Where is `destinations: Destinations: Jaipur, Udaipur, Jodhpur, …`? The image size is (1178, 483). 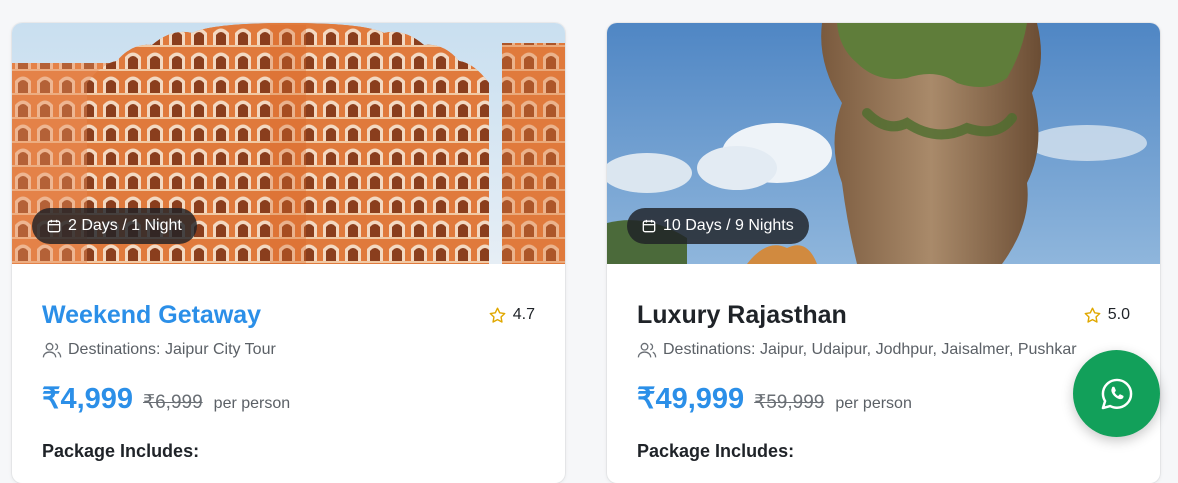
destinations: Destinations: Jaipur, Udaipur, Jodhpur, … is located at coordinates (883, 350).